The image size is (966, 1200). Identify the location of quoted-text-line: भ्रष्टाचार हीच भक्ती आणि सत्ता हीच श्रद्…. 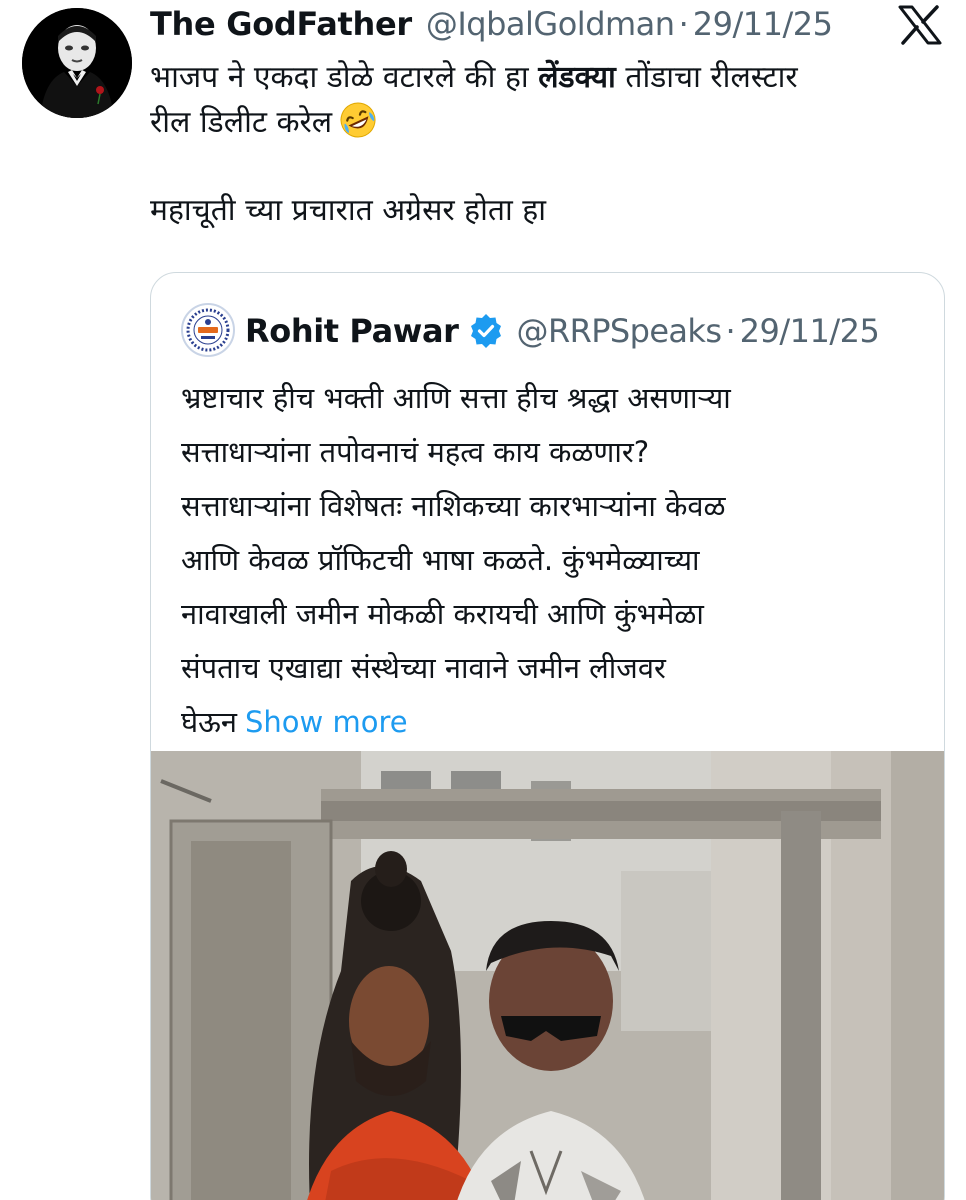
(456, 398).